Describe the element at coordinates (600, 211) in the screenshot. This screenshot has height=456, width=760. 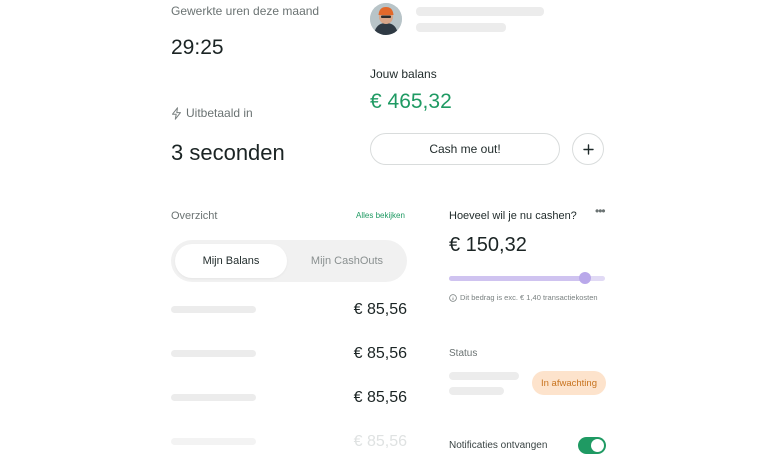
I see `more-dots-icon: •••` at that location.